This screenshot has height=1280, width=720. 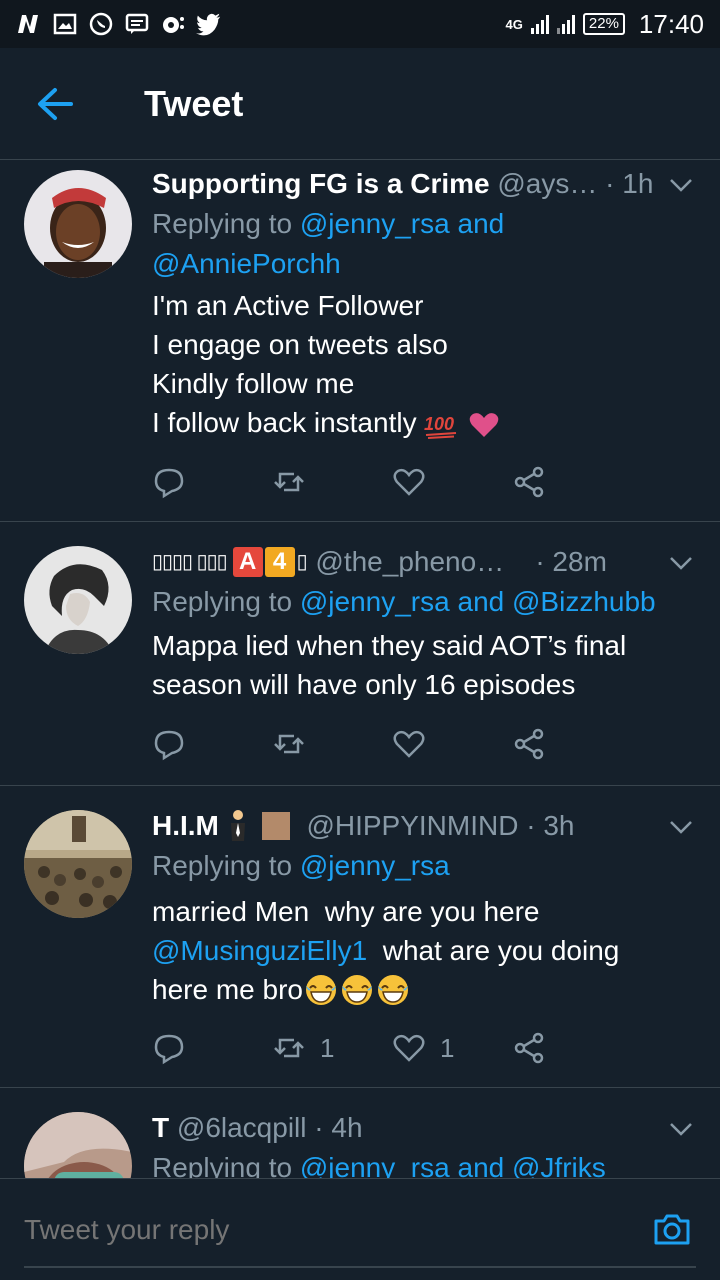 I want to click on display-name: Supporting FG is a Crime, so click(x=321, y=184).